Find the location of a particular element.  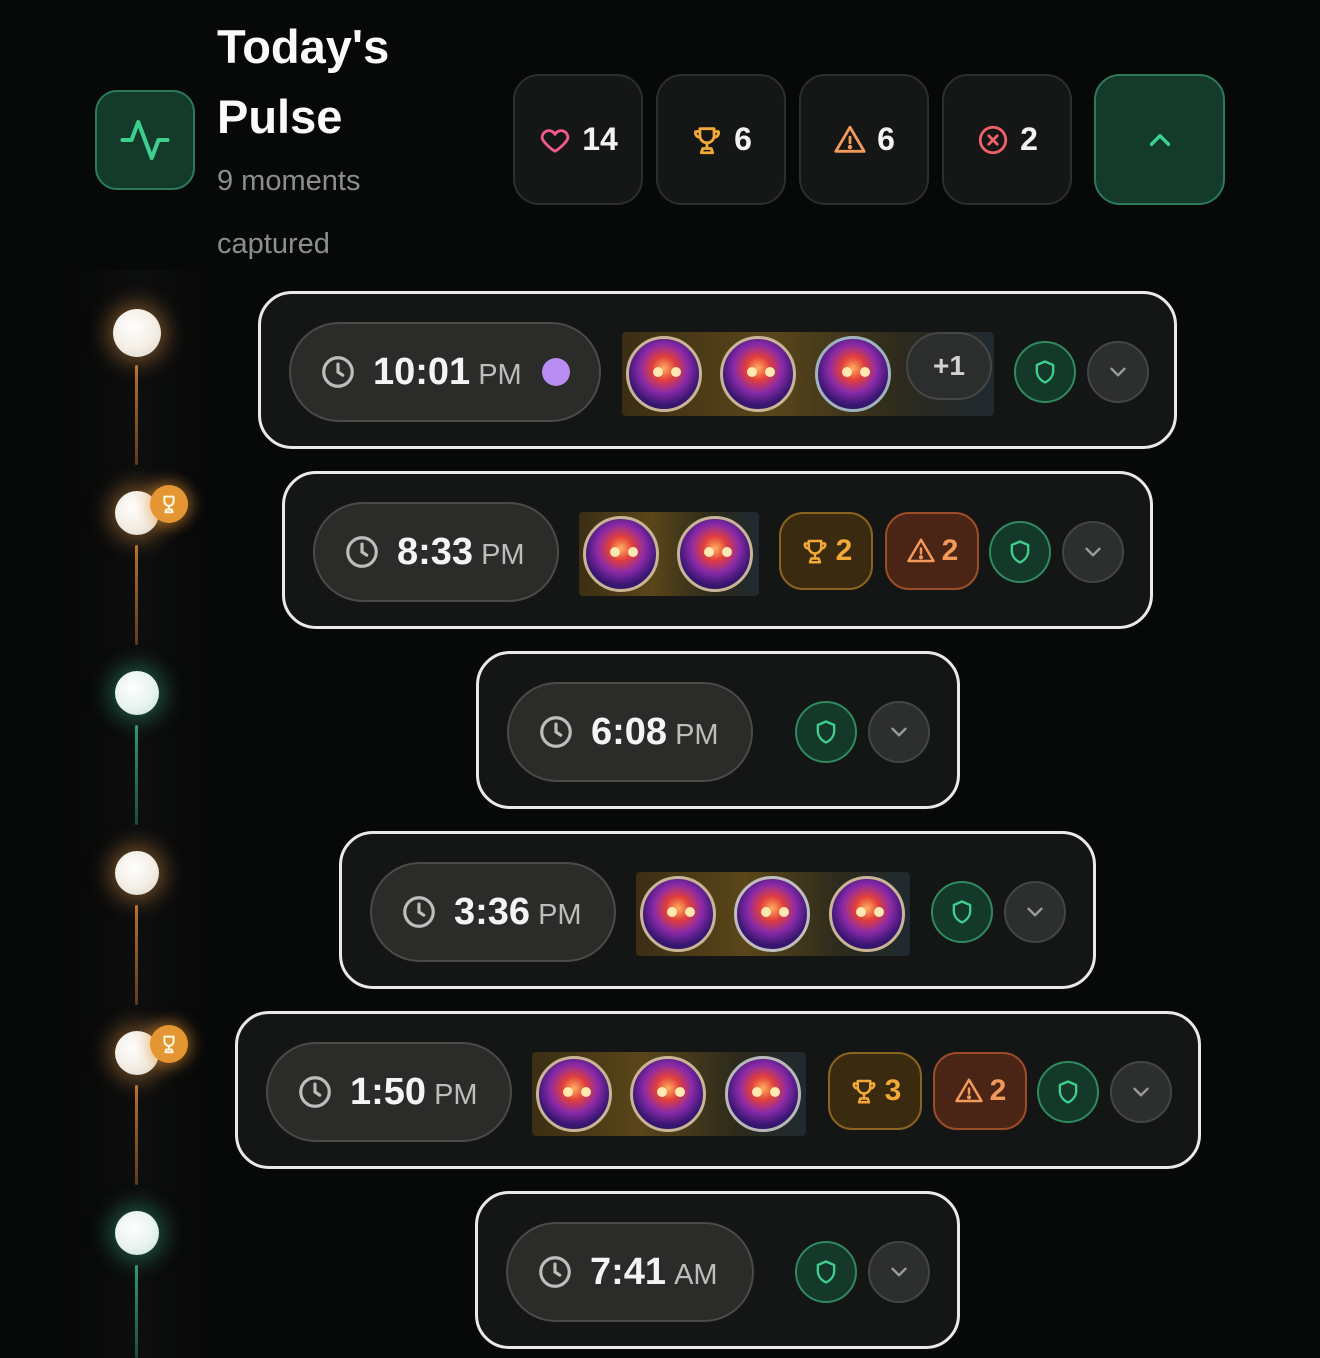

moment-card: 7:41 AM is located at coordinates (717, 1270).